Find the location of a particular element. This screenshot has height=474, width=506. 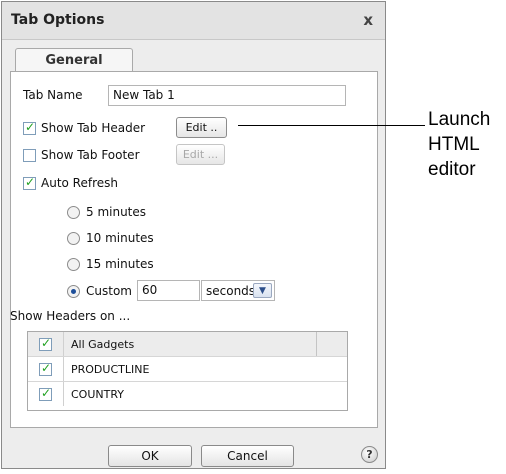

auto-refresh-checkbox is located at coordinates (29, 182).